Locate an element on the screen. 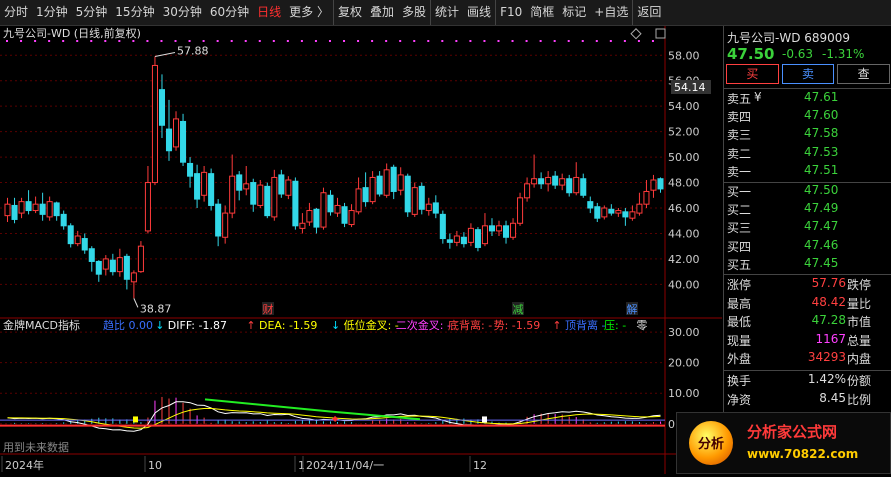 The image size is (891, 477). toolbar-item-17: 返回 is located at coordinates (648, 12).